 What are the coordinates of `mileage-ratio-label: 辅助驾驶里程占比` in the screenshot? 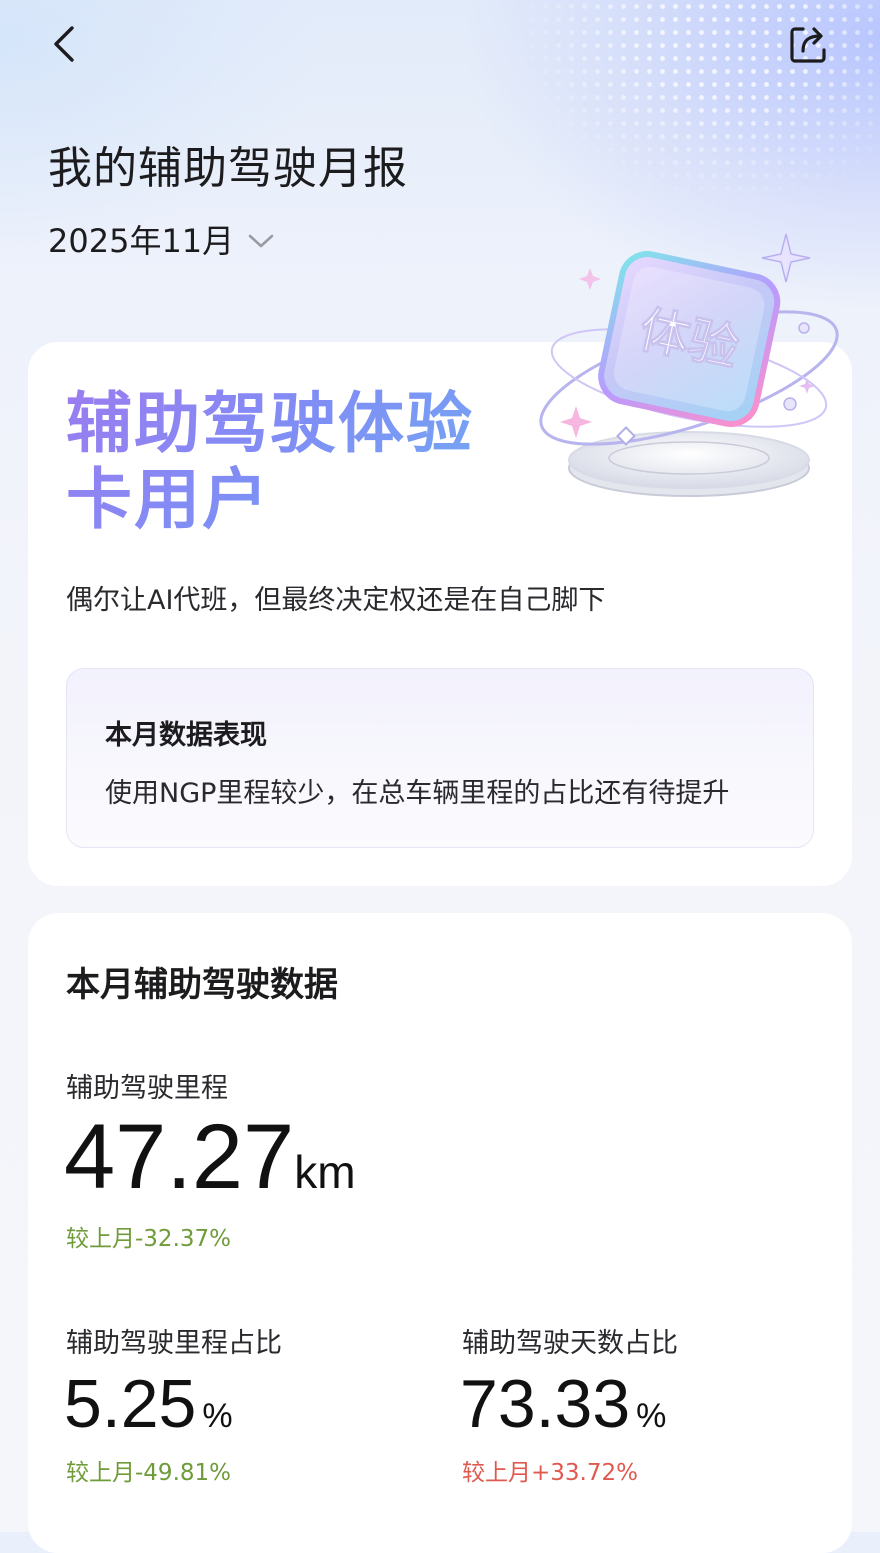 It's located at (174, 1343).